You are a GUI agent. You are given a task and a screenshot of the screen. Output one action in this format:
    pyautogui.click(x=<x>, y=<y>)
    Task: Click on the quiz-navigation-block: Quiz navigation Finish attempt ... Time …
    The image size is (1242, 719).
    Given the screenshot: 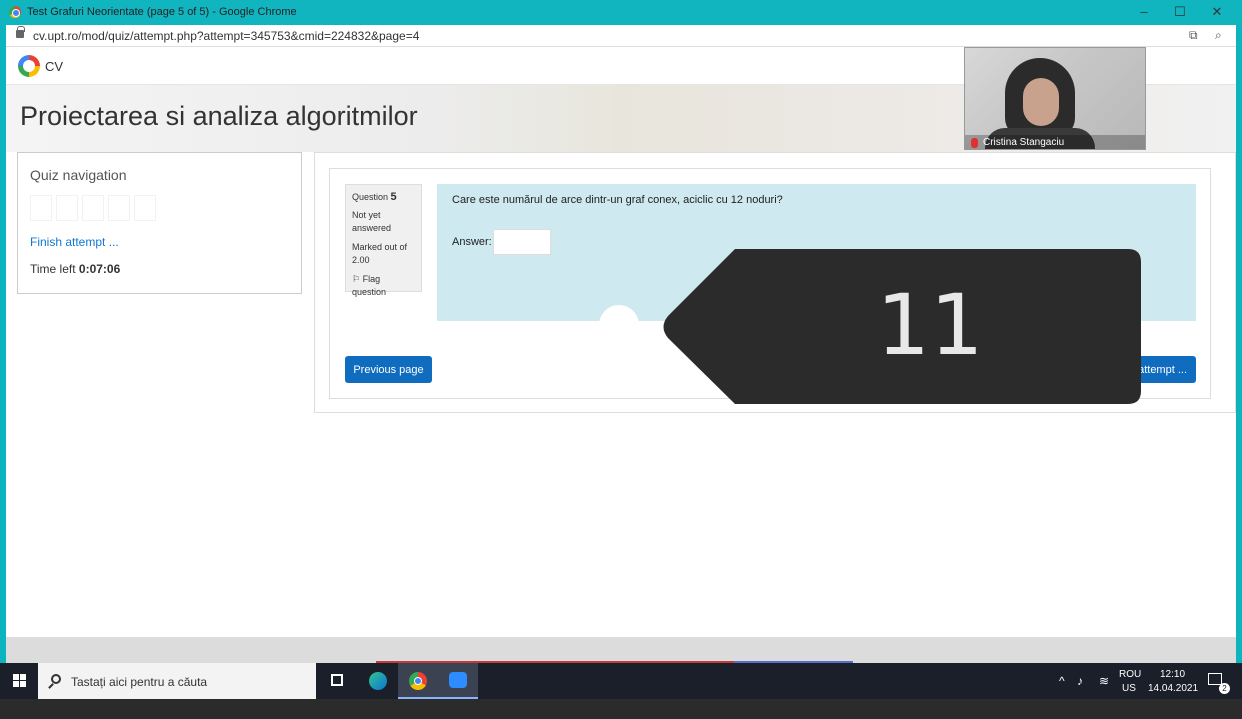 What is the action you would take?
    pyautogui.click(x=159, y=223)
    